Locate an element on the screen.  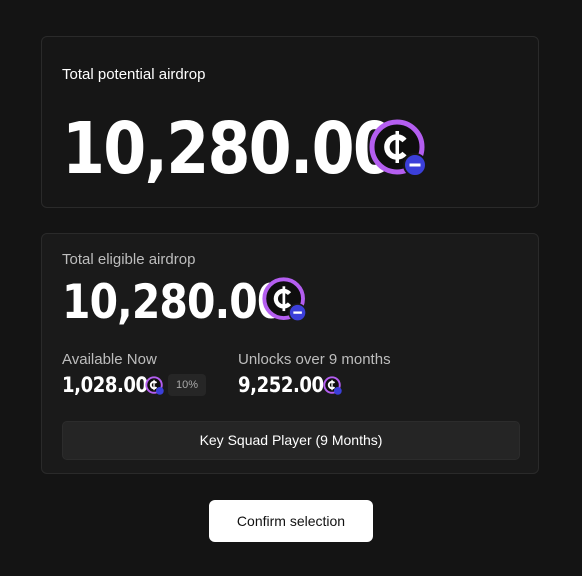
available-now-label: Available Now is located at coordinates (109, 359).